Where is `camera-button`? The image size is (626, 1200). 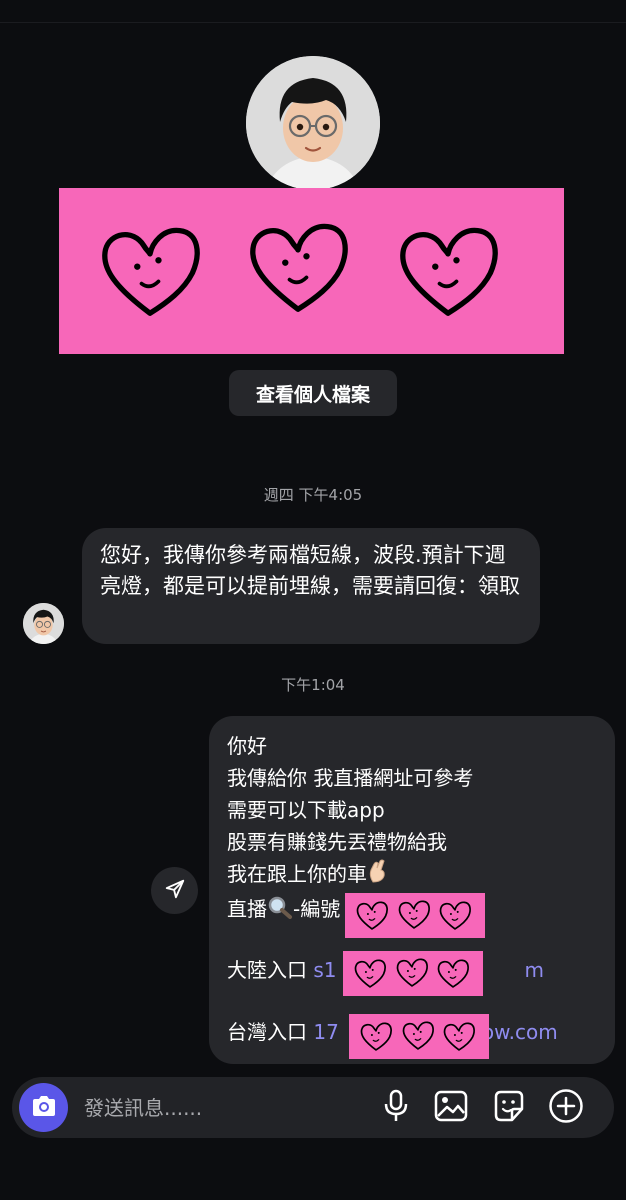
camera-button is located at coordinates (43, 1107).